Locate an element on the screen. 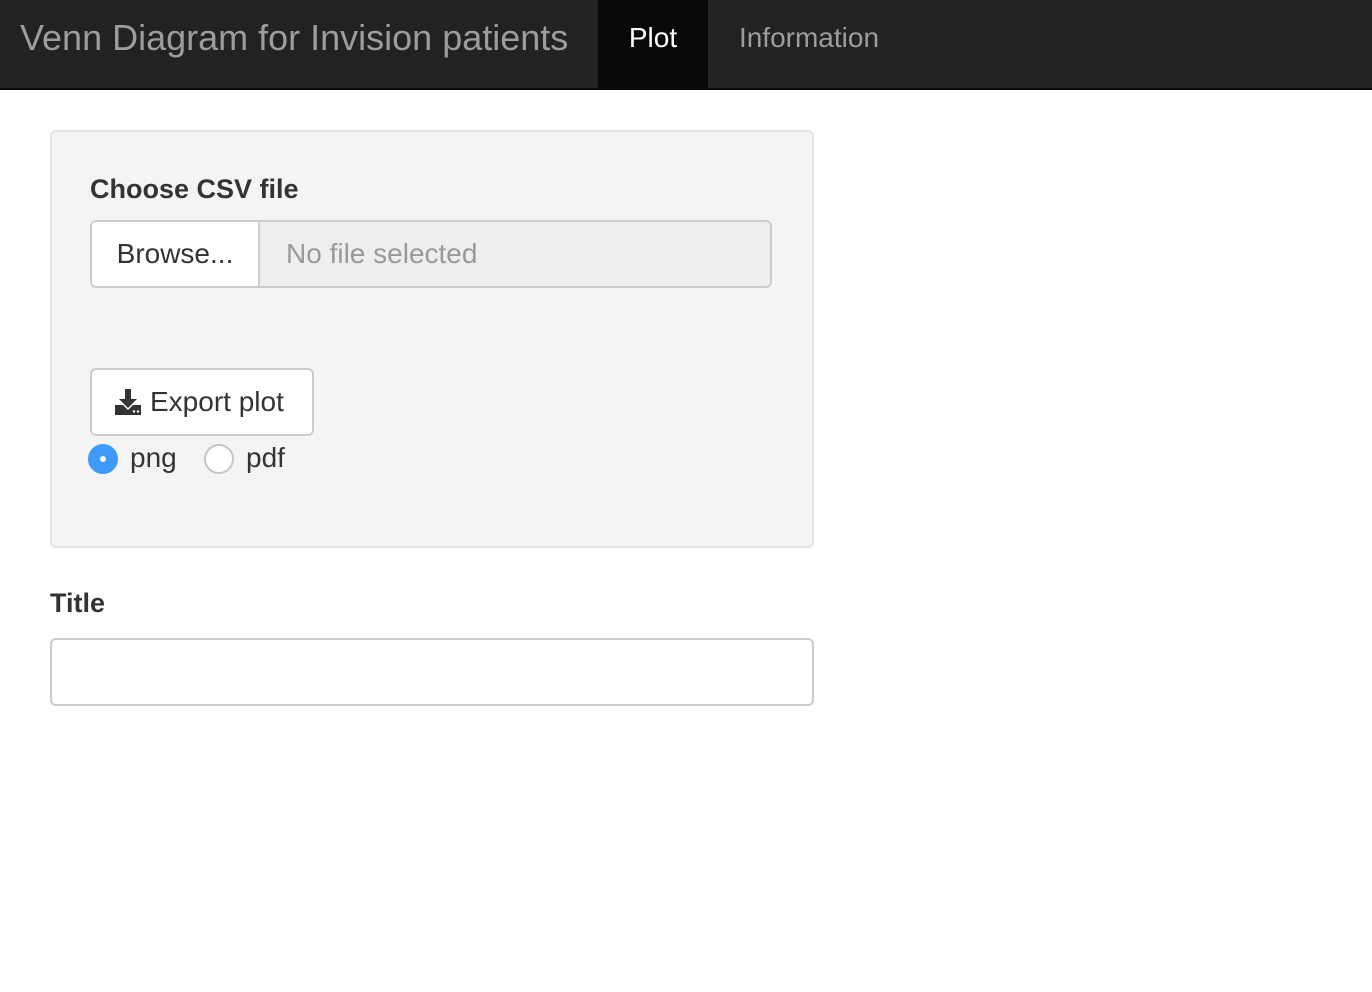 This screenshot has height=992, width=1372. format-radio-png is located at coordinates (103, 459).